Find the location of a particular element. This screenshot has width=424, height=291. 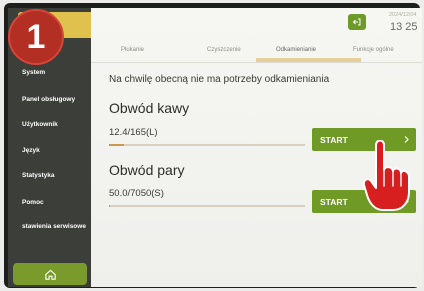

step-number-badge: 1 is located at coordinates (36, 37).